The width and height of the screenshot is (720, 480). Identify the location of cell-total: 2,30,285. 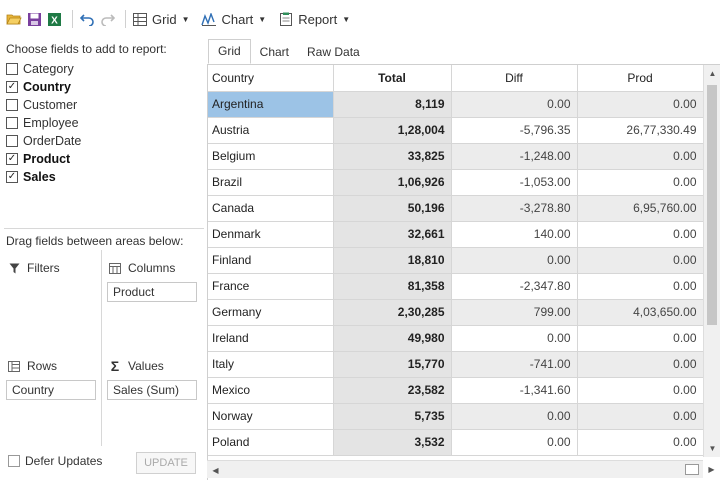
(392, 312).